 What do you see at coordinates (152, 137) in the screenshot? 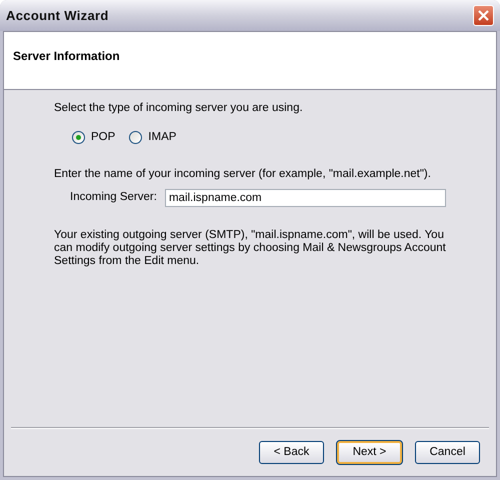
I see `radio-option: IMAP` at bounding box center [152, 137].